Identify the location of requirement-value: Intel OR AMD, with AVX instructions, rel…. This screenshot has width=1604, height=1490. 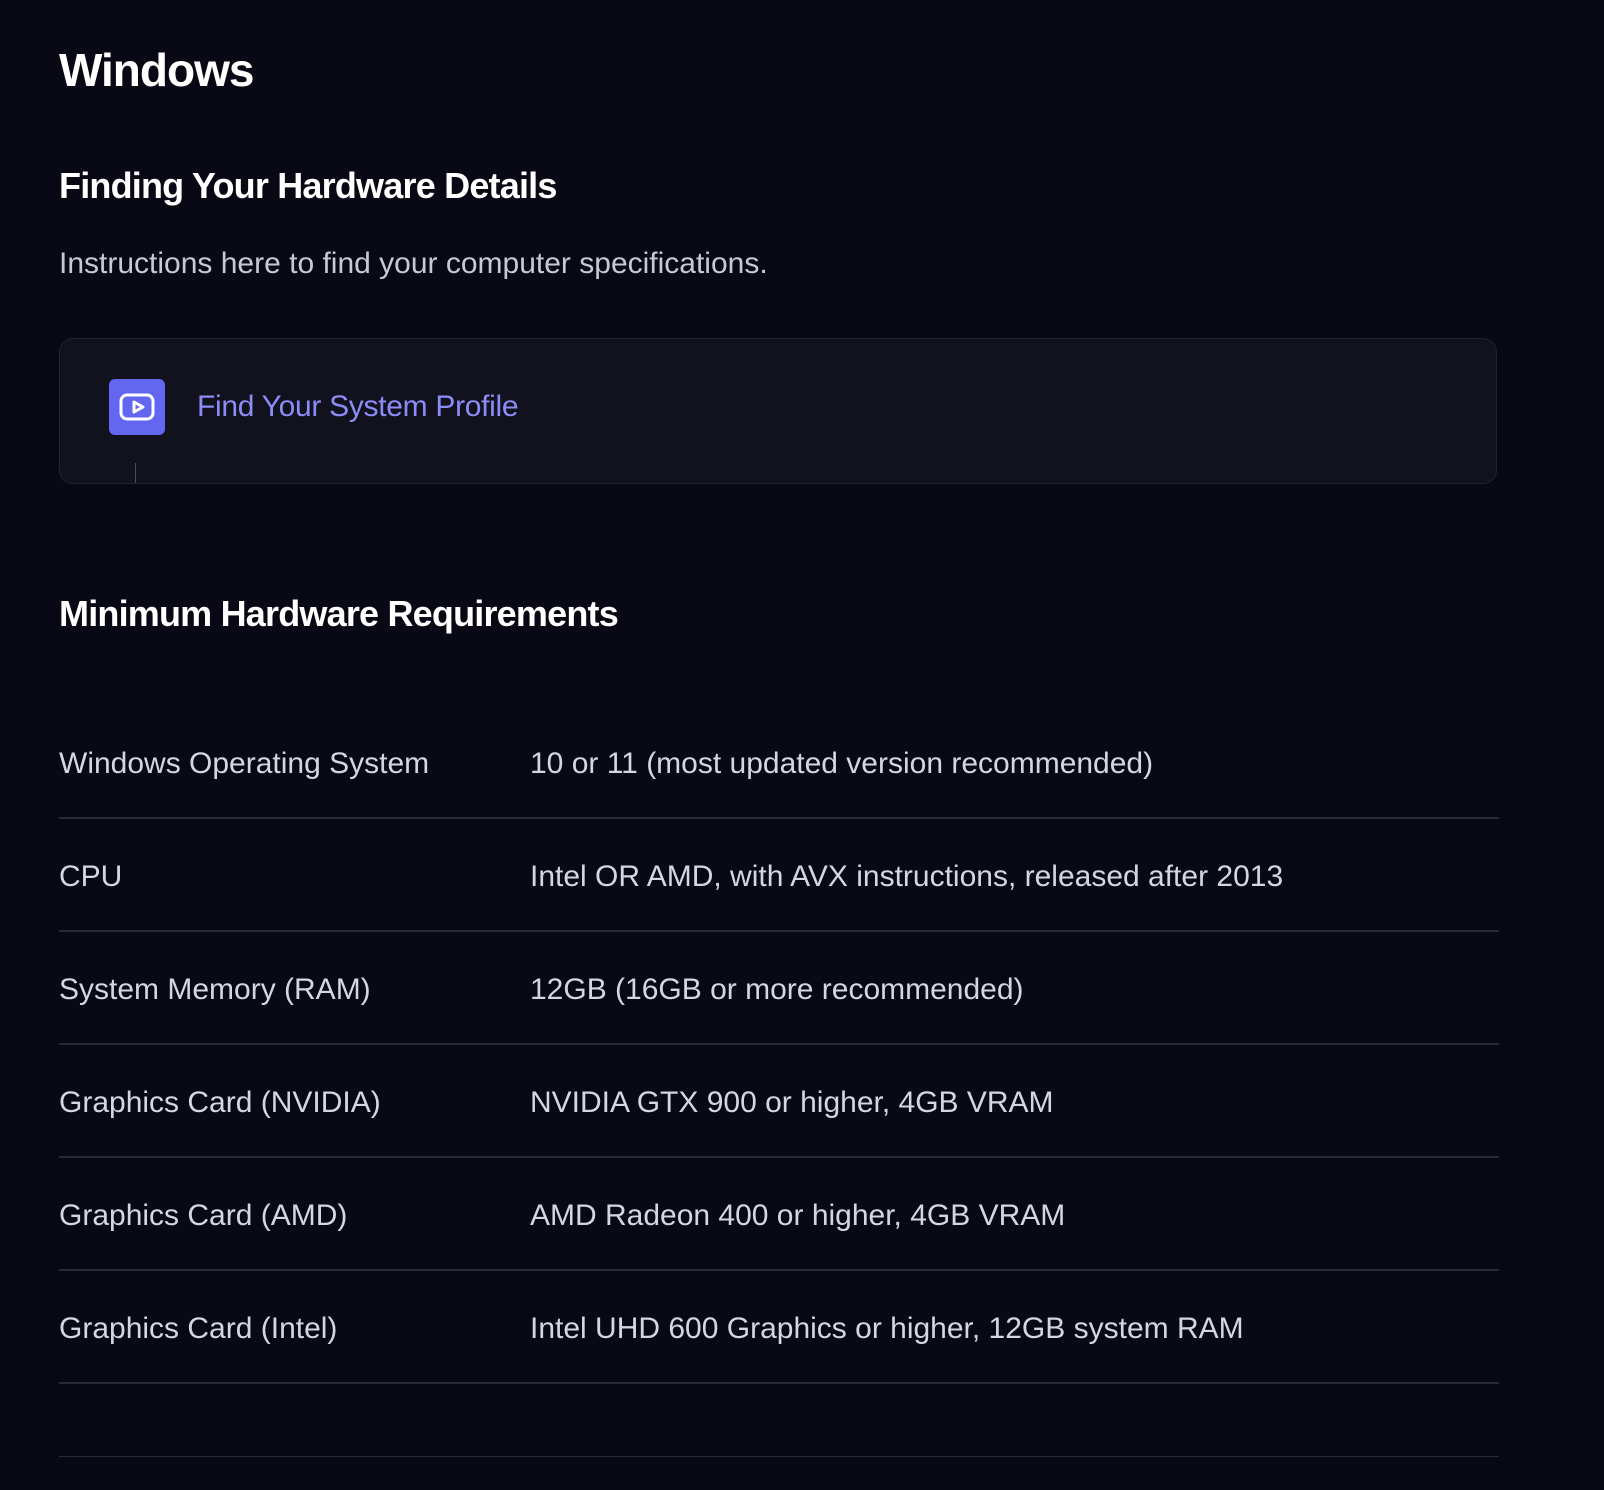
(907, 876).